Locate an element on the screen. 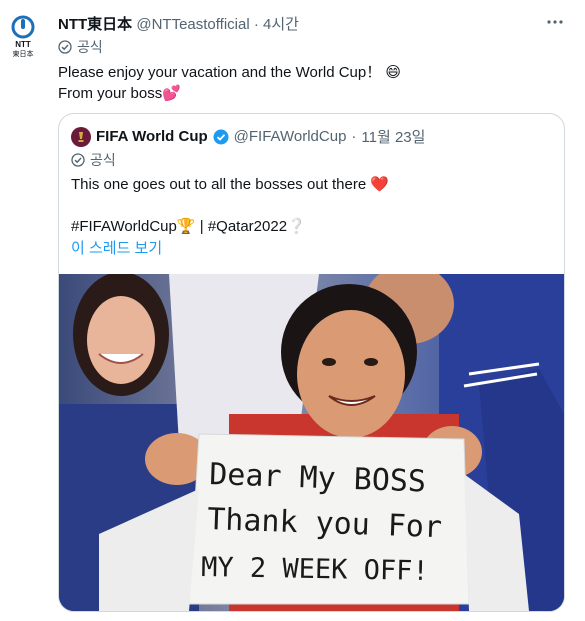 This screenshot has height=621, width=585. ntt-logo-icon: NTT 東日本 is located at coordinates (23, 36).